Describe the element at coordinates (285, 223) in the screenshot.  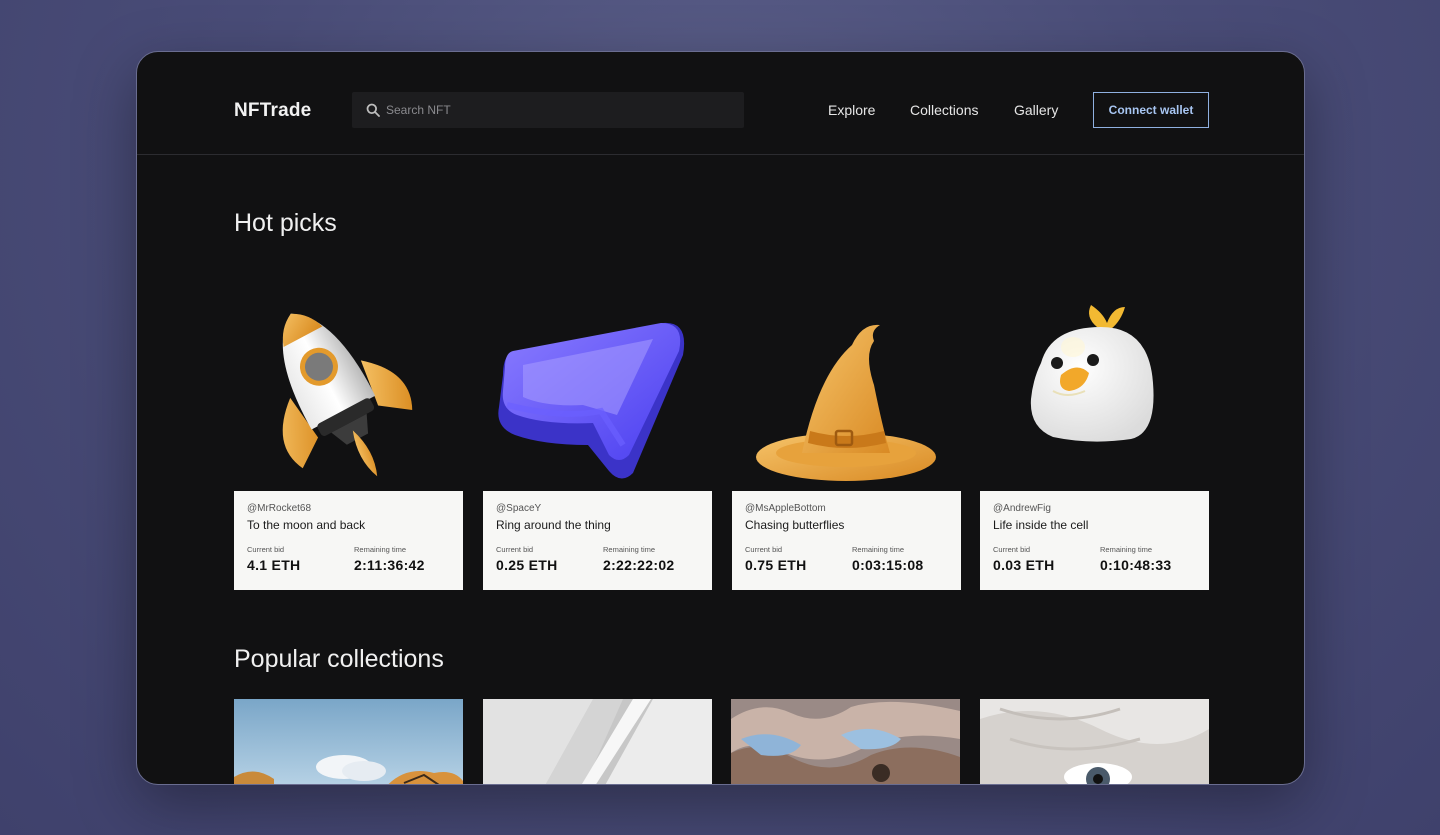
I see `hot-picks-title: Hot picks` at that location.